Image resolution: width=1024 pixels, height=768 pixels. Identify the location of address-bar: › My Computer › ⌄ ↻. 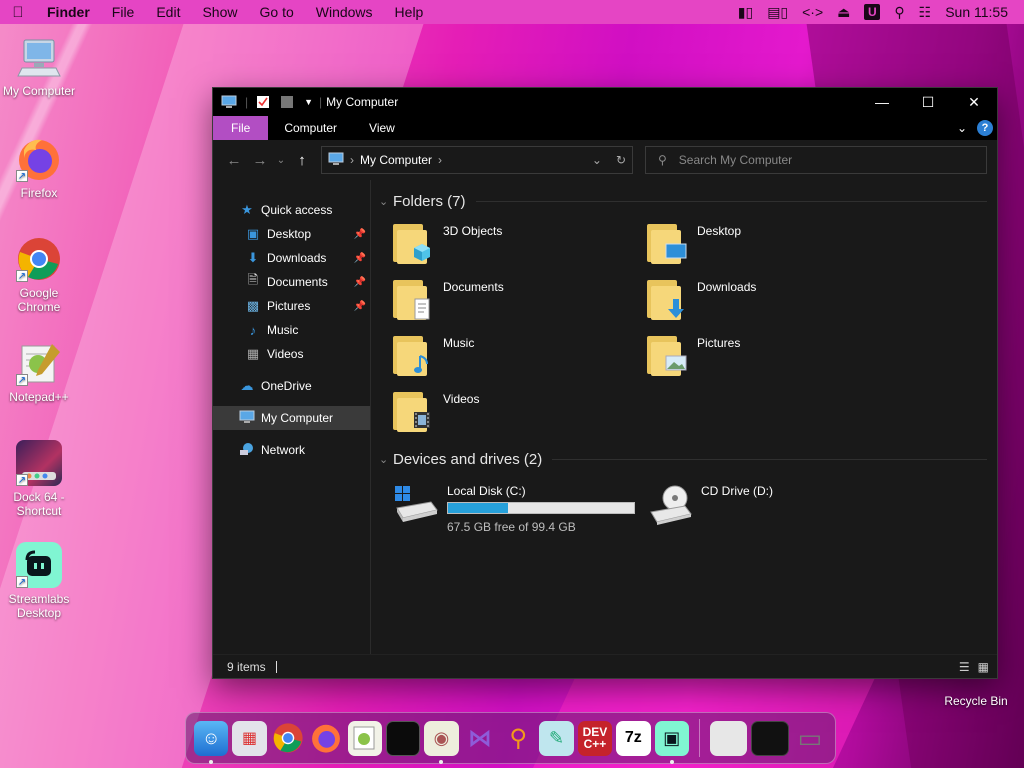
(477, 160).